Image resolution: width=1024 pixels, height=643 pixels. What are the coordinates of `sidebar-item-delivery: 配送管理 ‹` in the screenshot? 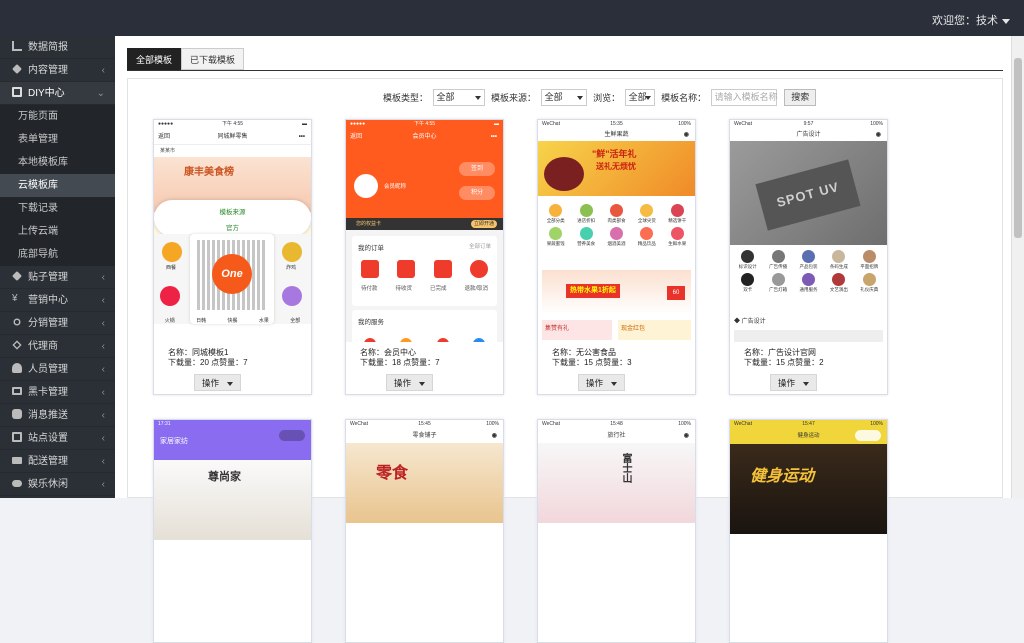 It's located at (57, 461).